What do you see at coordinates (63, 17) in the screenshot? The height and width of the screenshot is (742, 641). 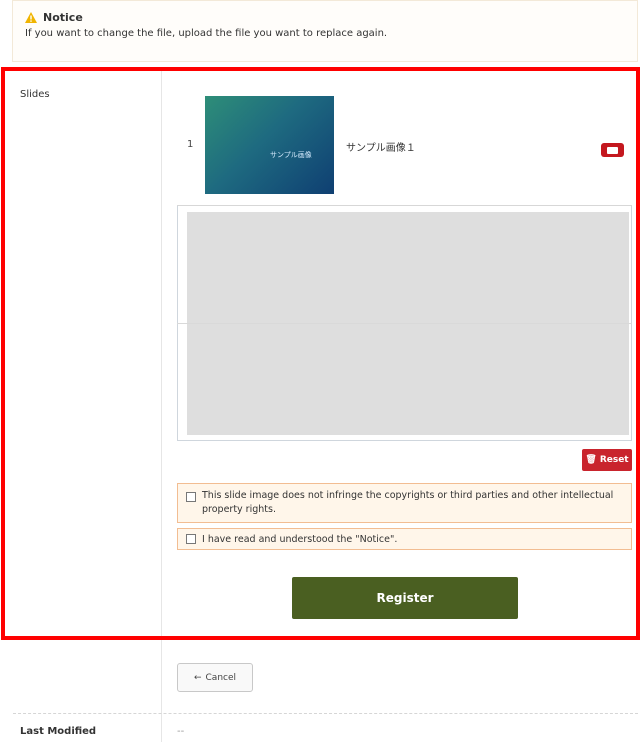 I see `notice-title: Notice` at bounding box center [63, 17].